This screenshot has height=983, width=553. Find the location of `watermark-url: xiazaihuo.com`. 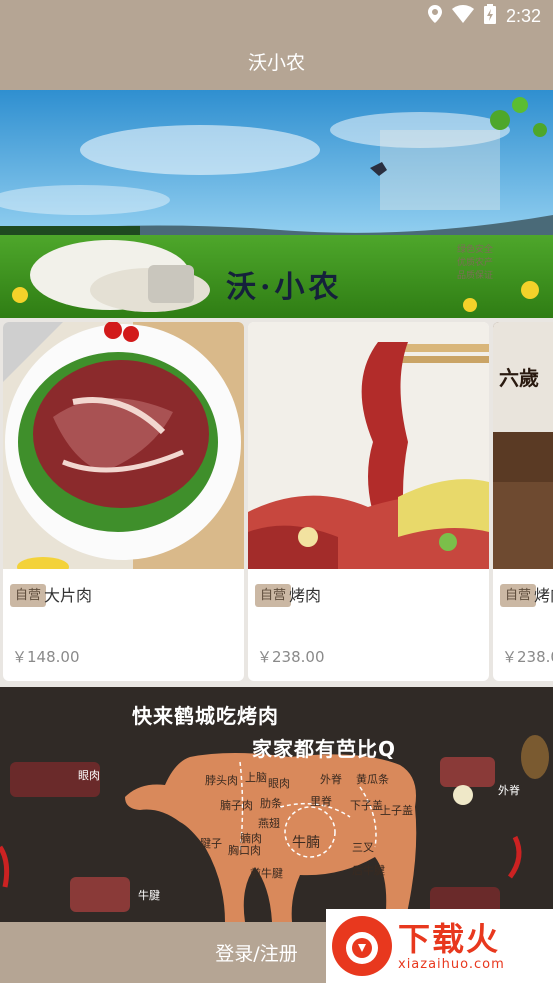

watermark-url: xiazaihuo.com is located at coordinates (451, 964).